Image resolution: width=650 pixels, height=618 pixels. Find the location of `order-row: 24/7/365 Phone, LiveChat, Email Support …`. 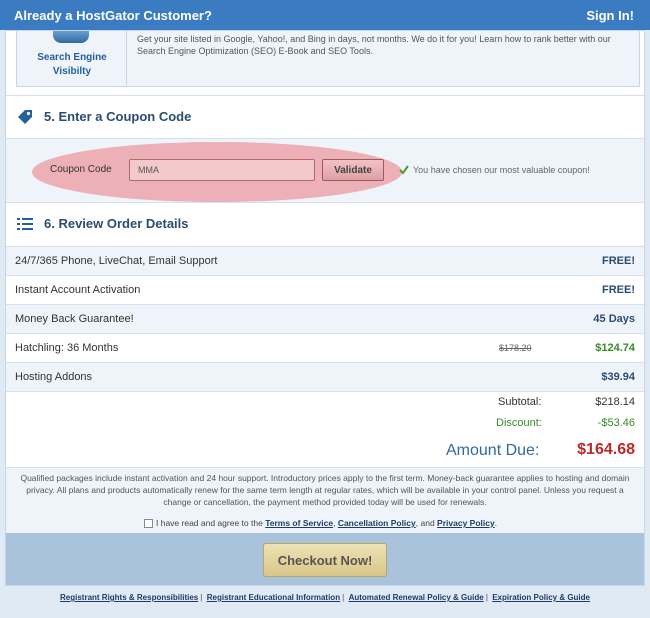

order-row: 24/7/365 Phone, LiveChat, Email Support … is located at coordinates (325, 260).